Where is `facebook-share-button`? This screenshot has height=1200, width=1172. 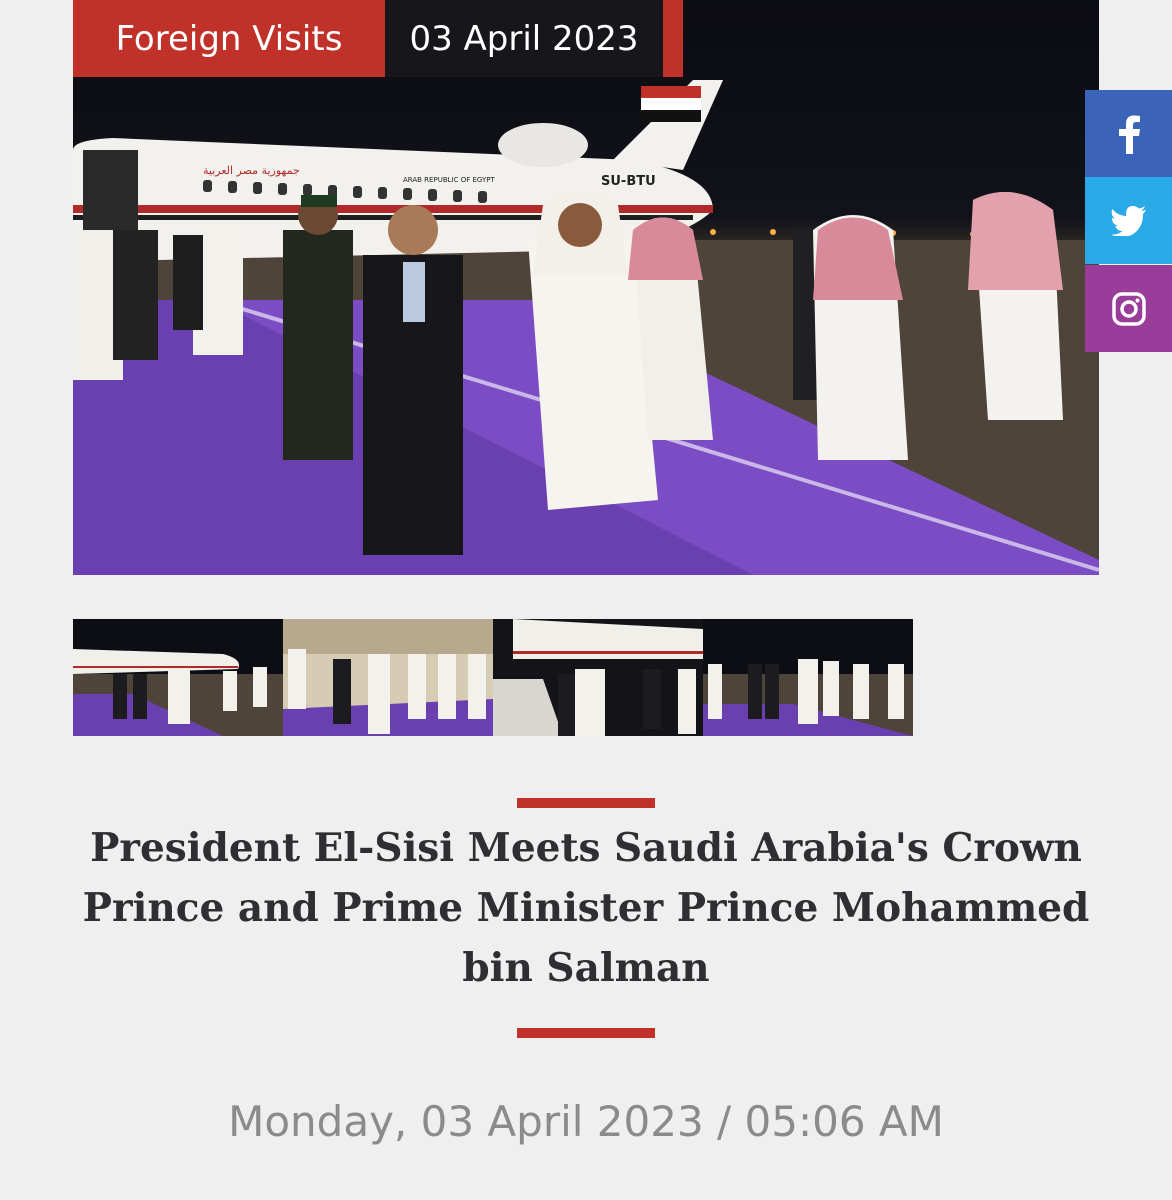
facebook-share-button is located at coordinates (1128, 133).